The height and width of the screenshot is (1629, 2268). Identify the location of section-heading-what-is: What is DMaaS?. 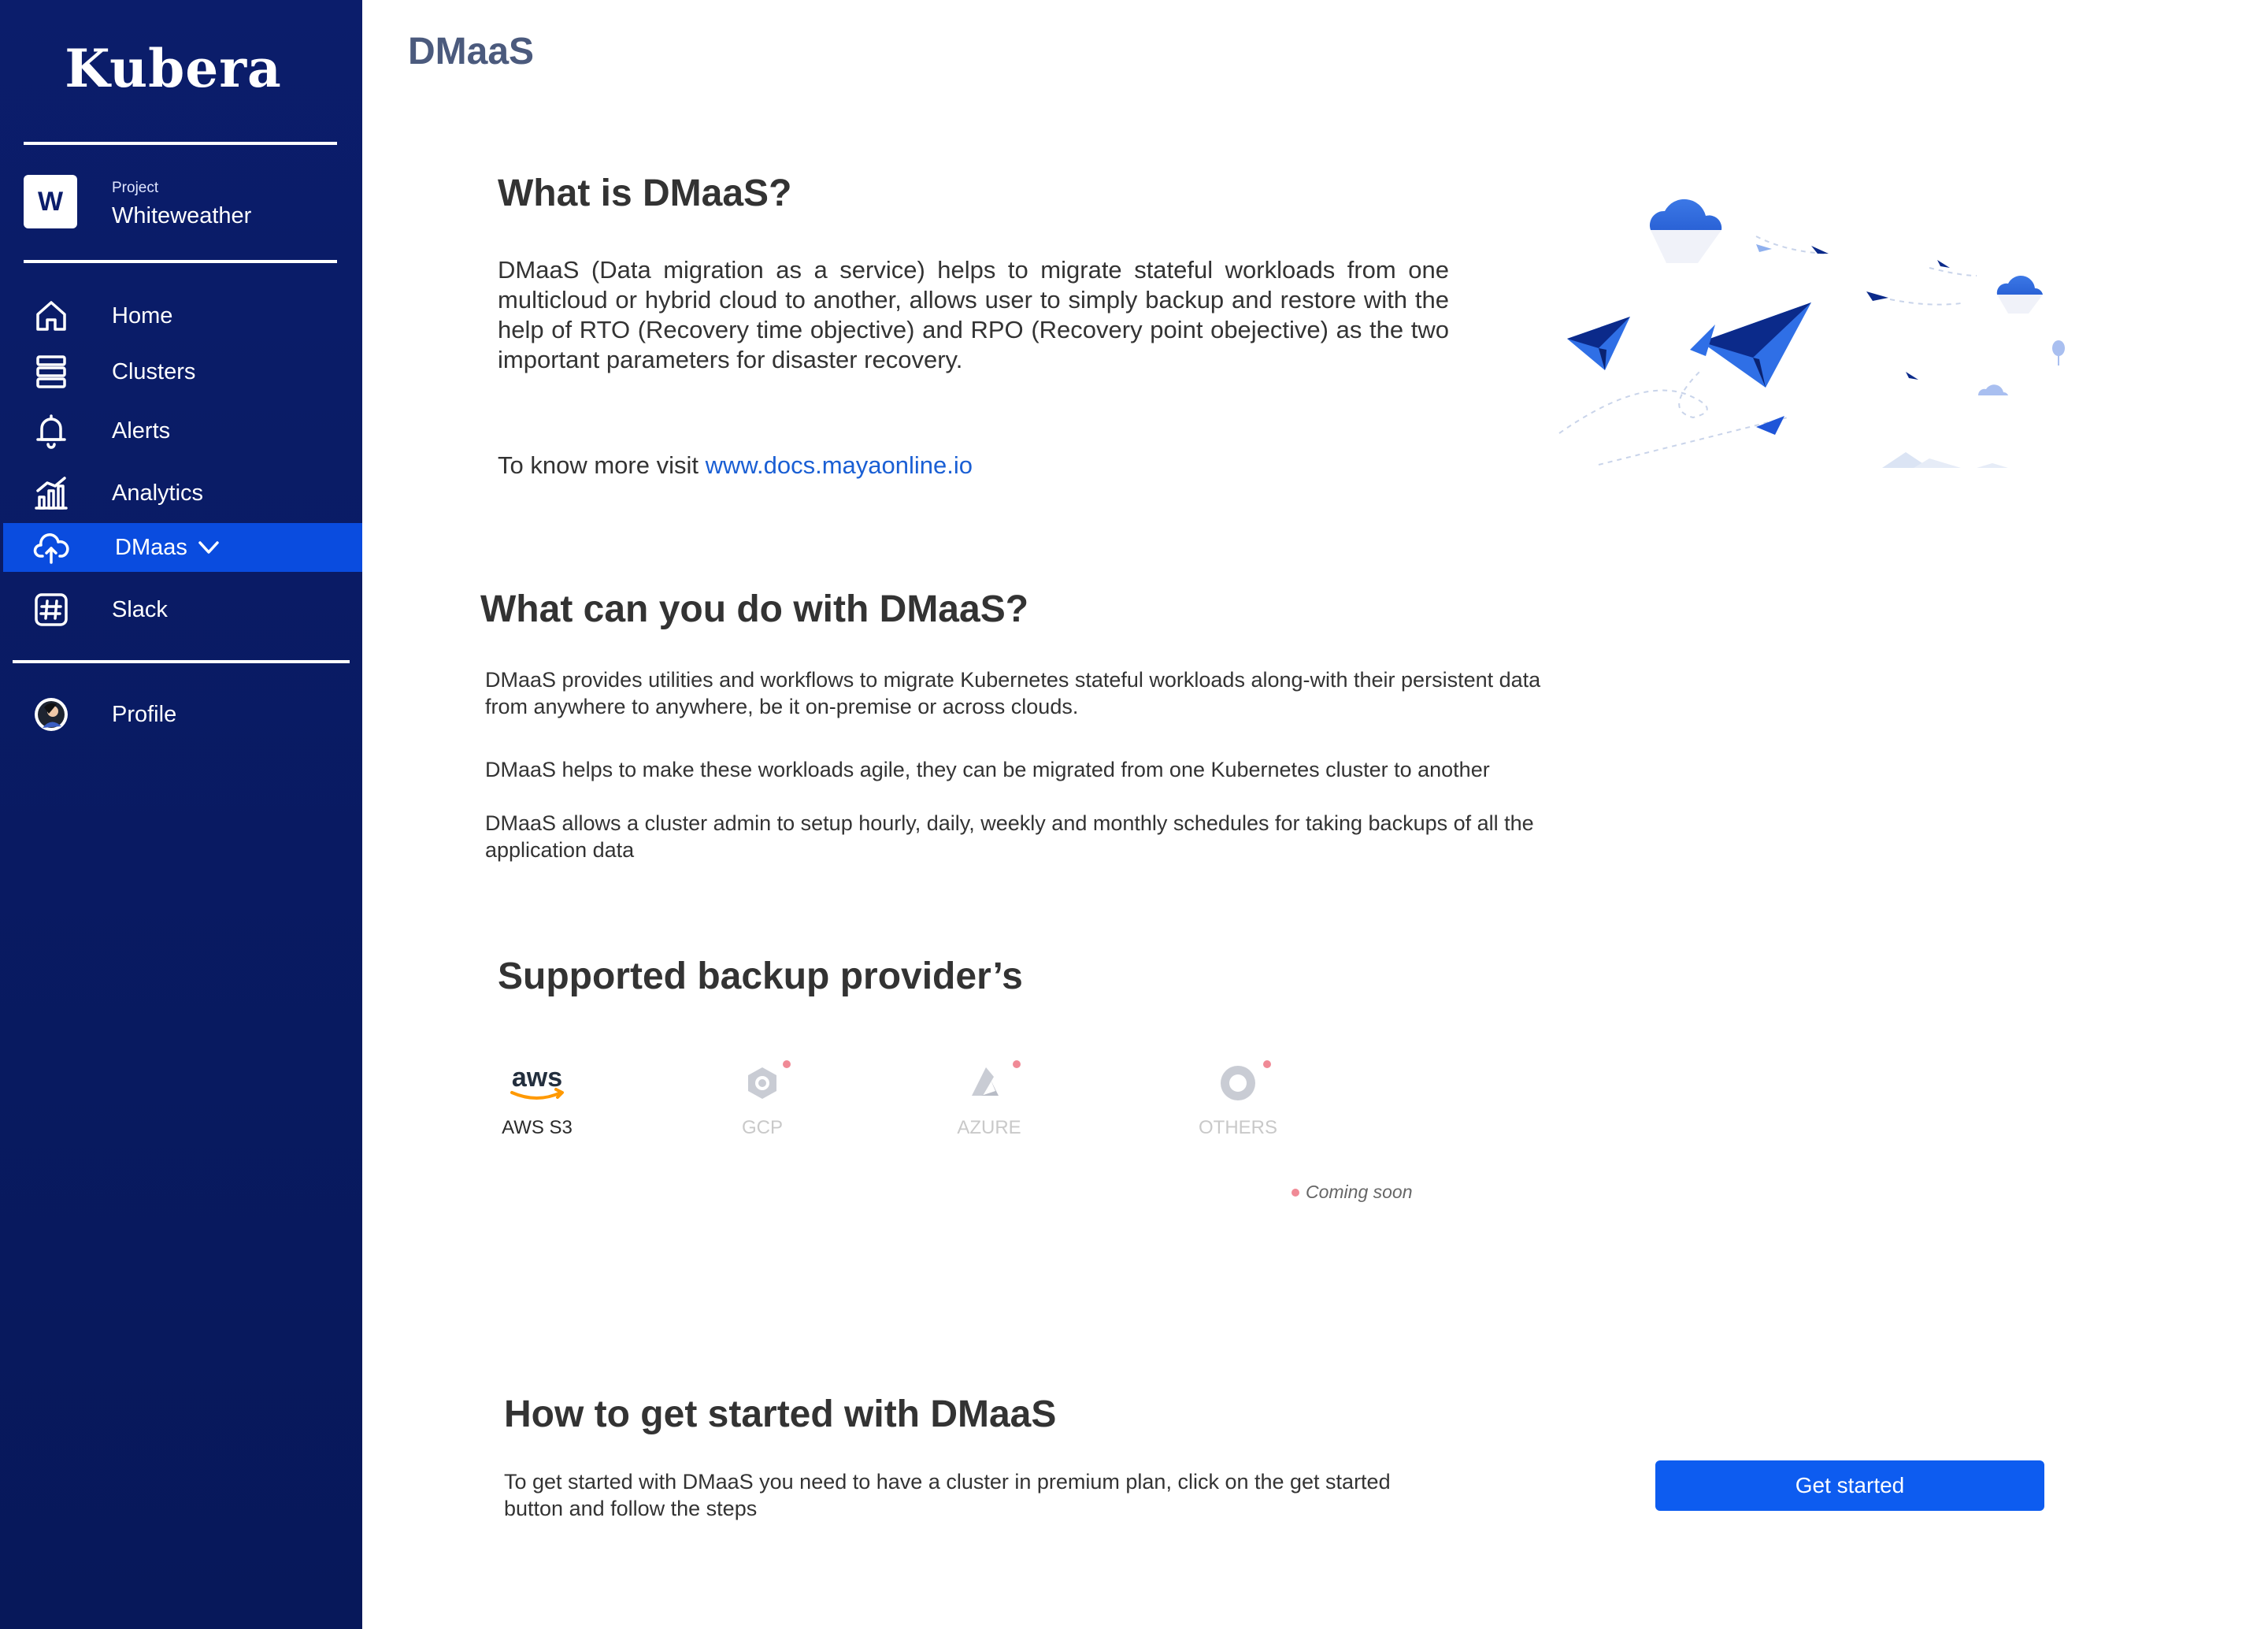
(645, 193).